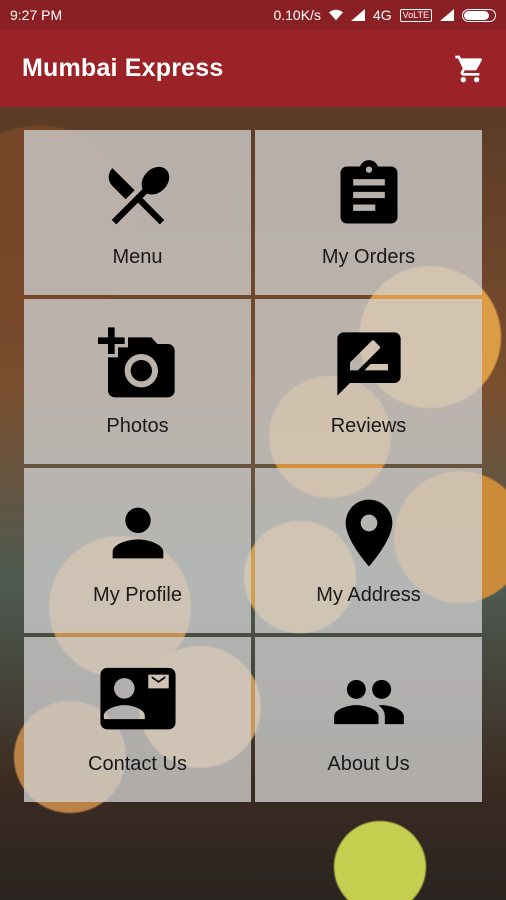  I want to click on rate-review-icon, so click(369, 364).